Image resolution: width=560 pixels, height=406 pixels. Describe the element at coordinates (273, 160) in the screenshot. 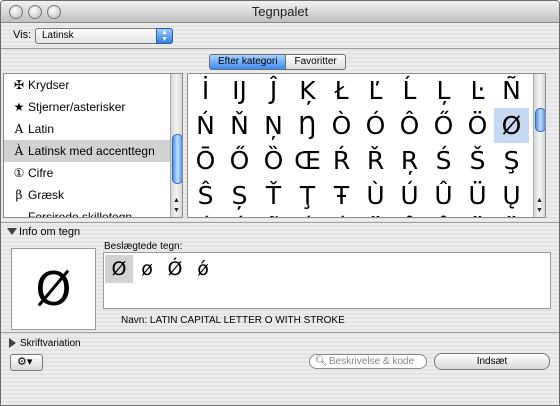

I see `grid-cell: Ȍ` at that location.